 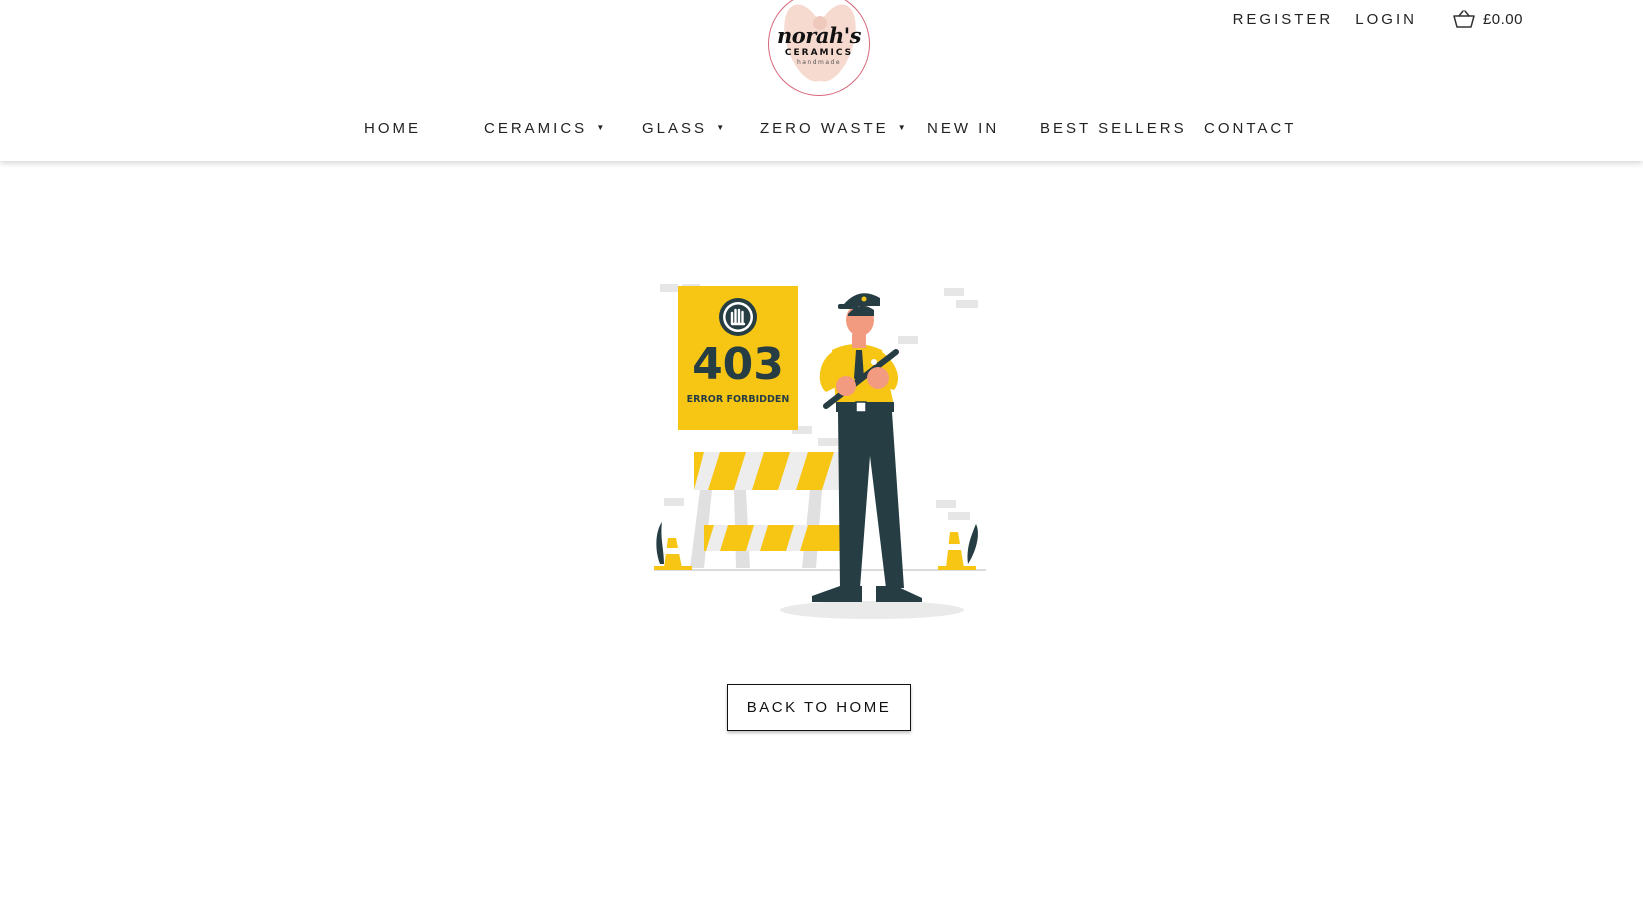 I want to click on nav-home-label: HOME, so click(x=392, y=128).